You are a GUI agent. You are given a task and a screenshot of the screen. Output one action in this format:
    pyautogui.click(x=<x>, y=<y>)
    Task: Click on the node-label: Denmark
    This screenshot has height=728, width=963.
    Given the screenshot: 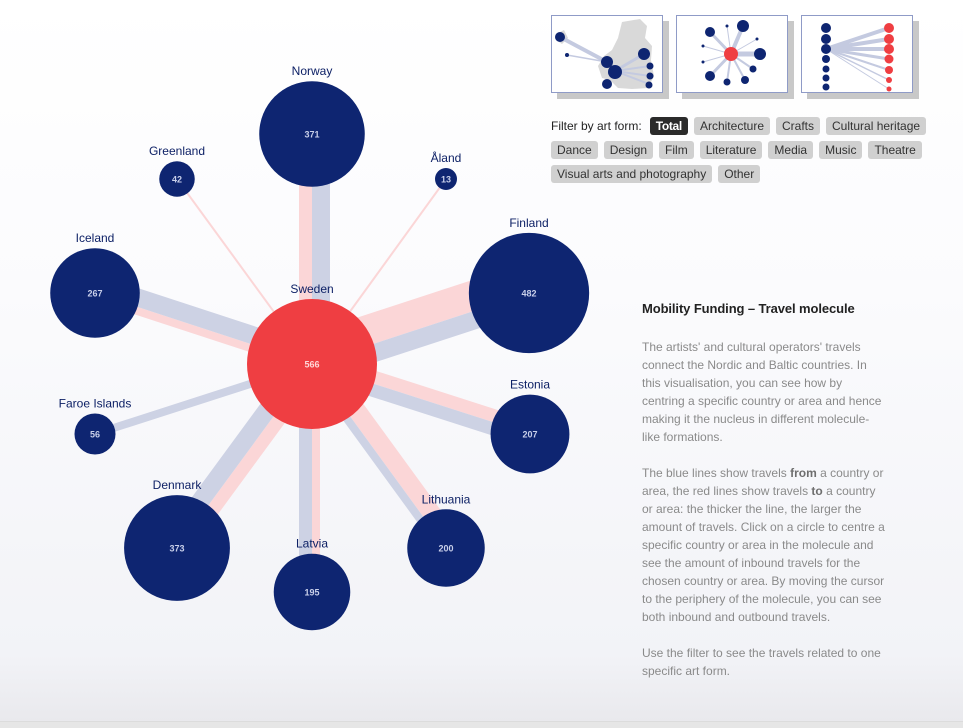 What is the action you would take?
    pyautogui.click(x=178, y=485)
    